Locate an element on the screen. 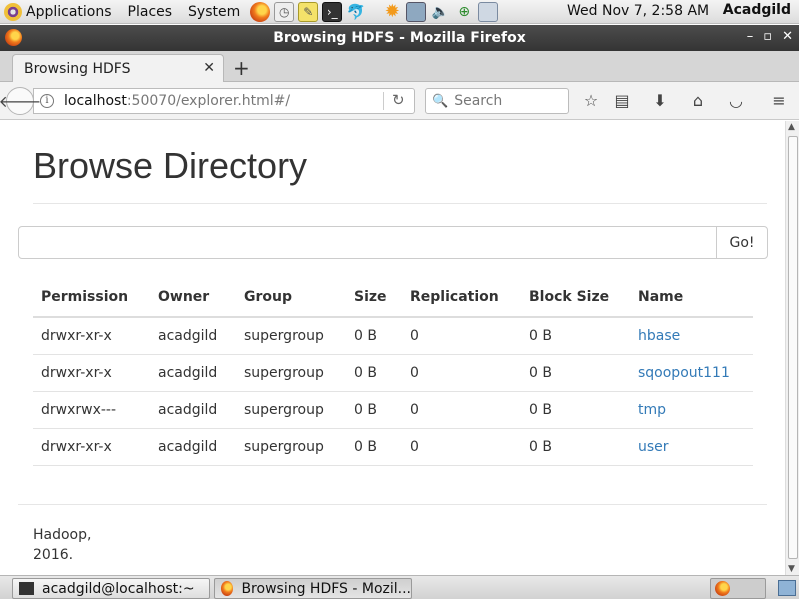 Image resolution: width=799 pixels, height=599 pixels. clock-app-launcher-icon: ◷ is located at coordinates (284, 11).